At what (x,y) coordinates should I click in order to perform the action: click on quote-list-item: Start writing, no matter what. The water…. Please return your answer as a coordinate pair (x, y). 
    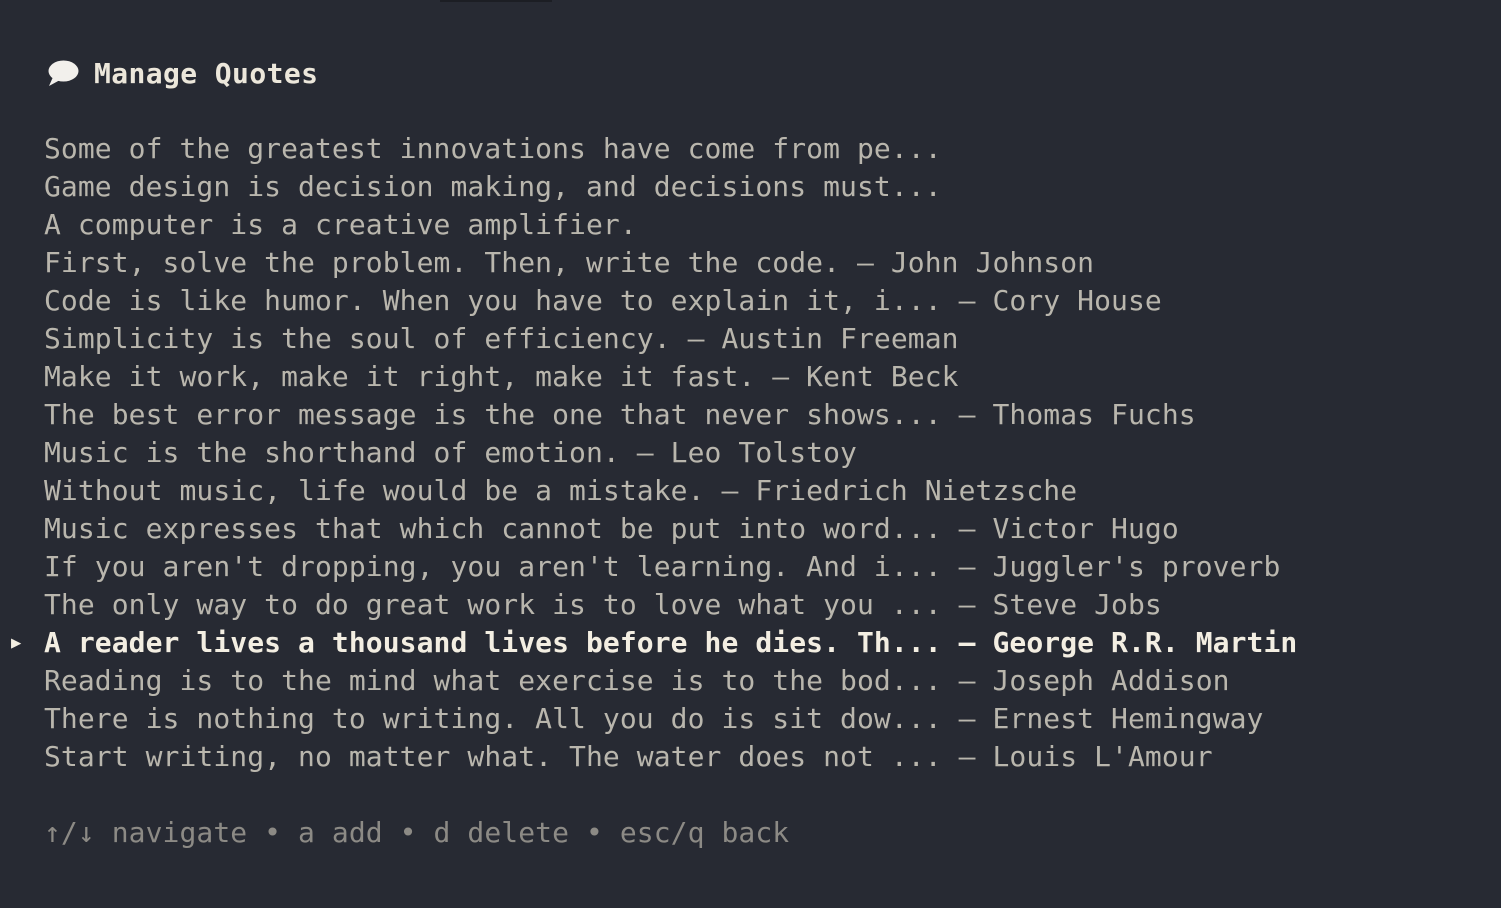
    Looking at the image, I should click on (648, 757).